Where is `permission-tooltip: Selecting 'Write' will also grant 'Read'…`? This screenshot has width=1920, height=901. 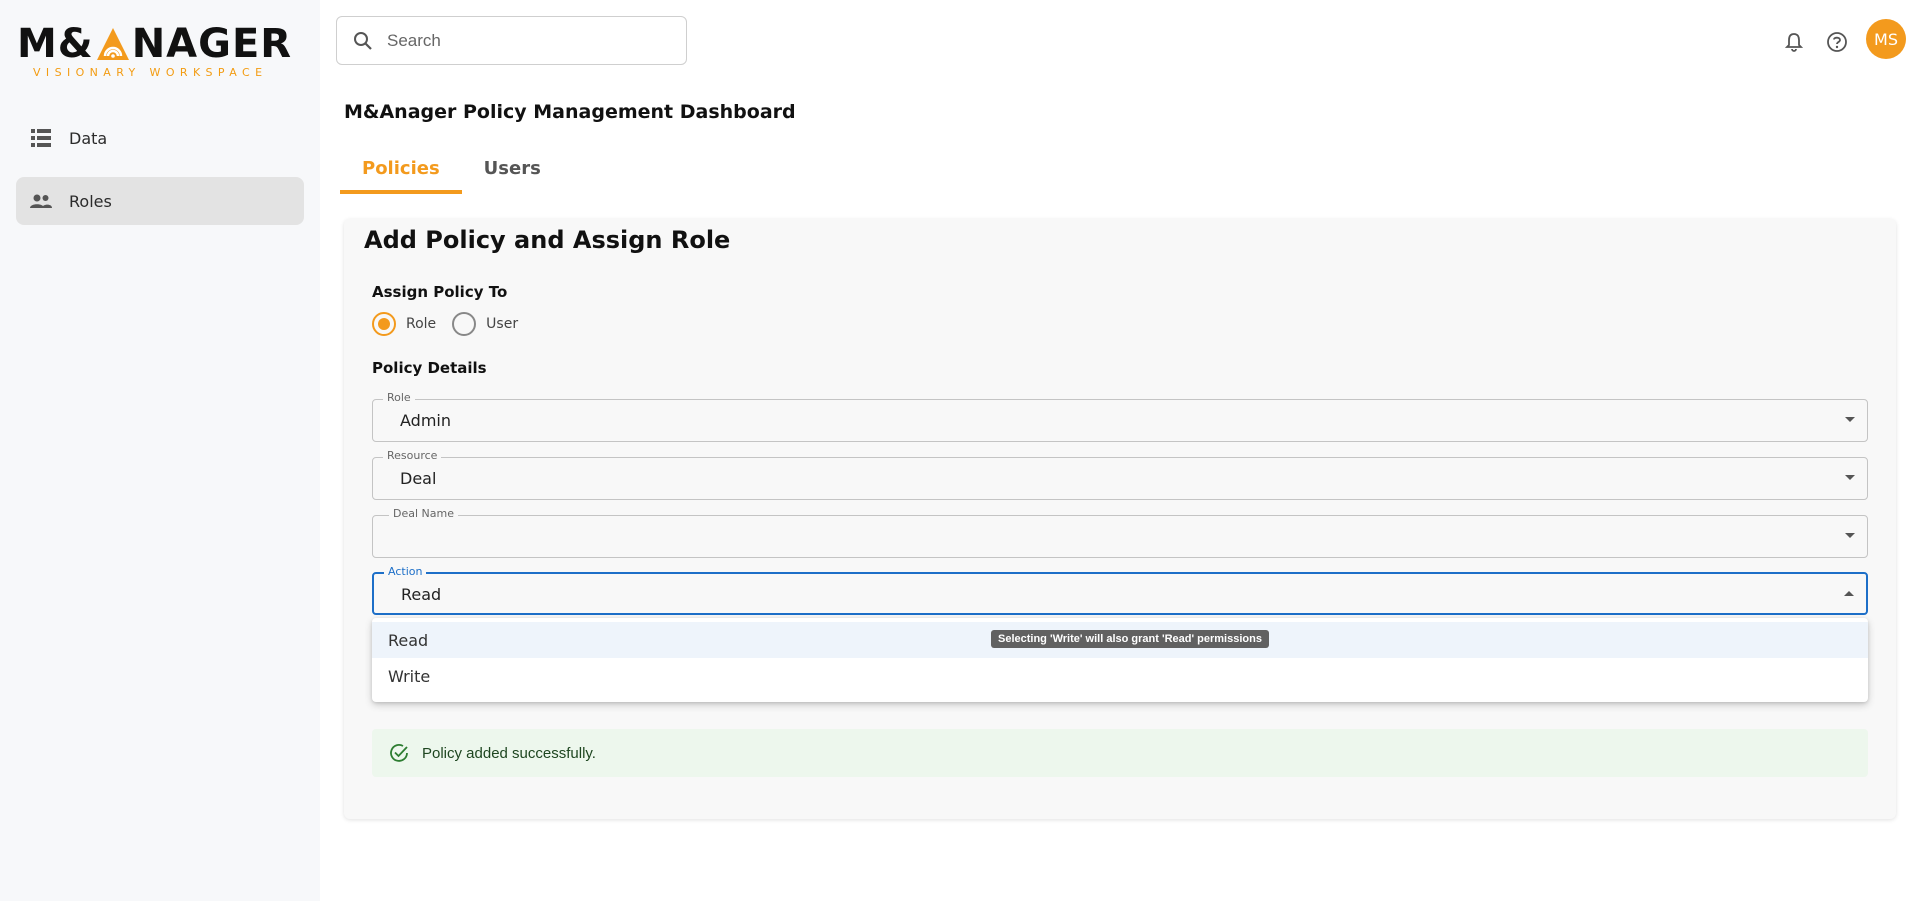
permission-tooltip: Selecting 'Write' will also grant 'Read'… is located at coordinates (1130, 639).